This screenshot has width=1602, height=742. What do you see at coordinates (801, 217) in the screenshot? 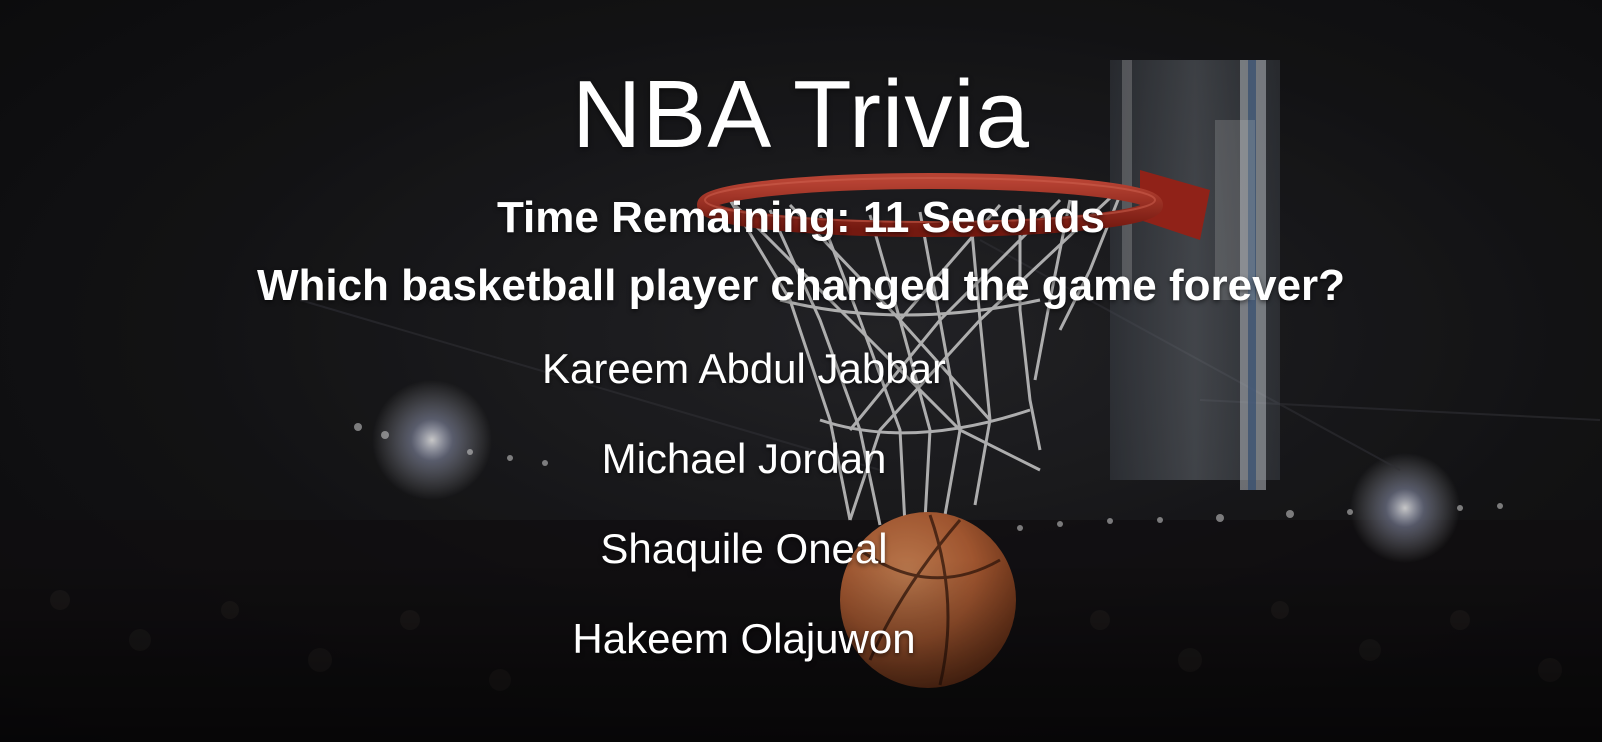
I see `time-remaining-text: Time Remaining: 11 Seconds` at bounding box center [801, 217].